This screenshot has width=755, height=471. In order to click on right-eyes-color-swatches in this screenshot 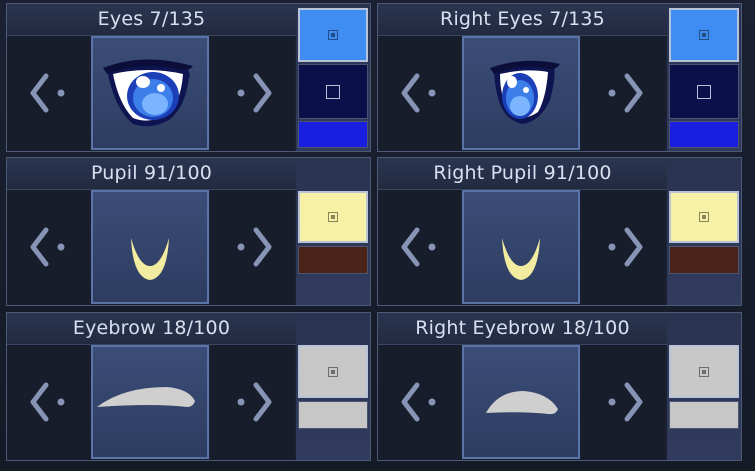, I will do `click(704, 77)`.